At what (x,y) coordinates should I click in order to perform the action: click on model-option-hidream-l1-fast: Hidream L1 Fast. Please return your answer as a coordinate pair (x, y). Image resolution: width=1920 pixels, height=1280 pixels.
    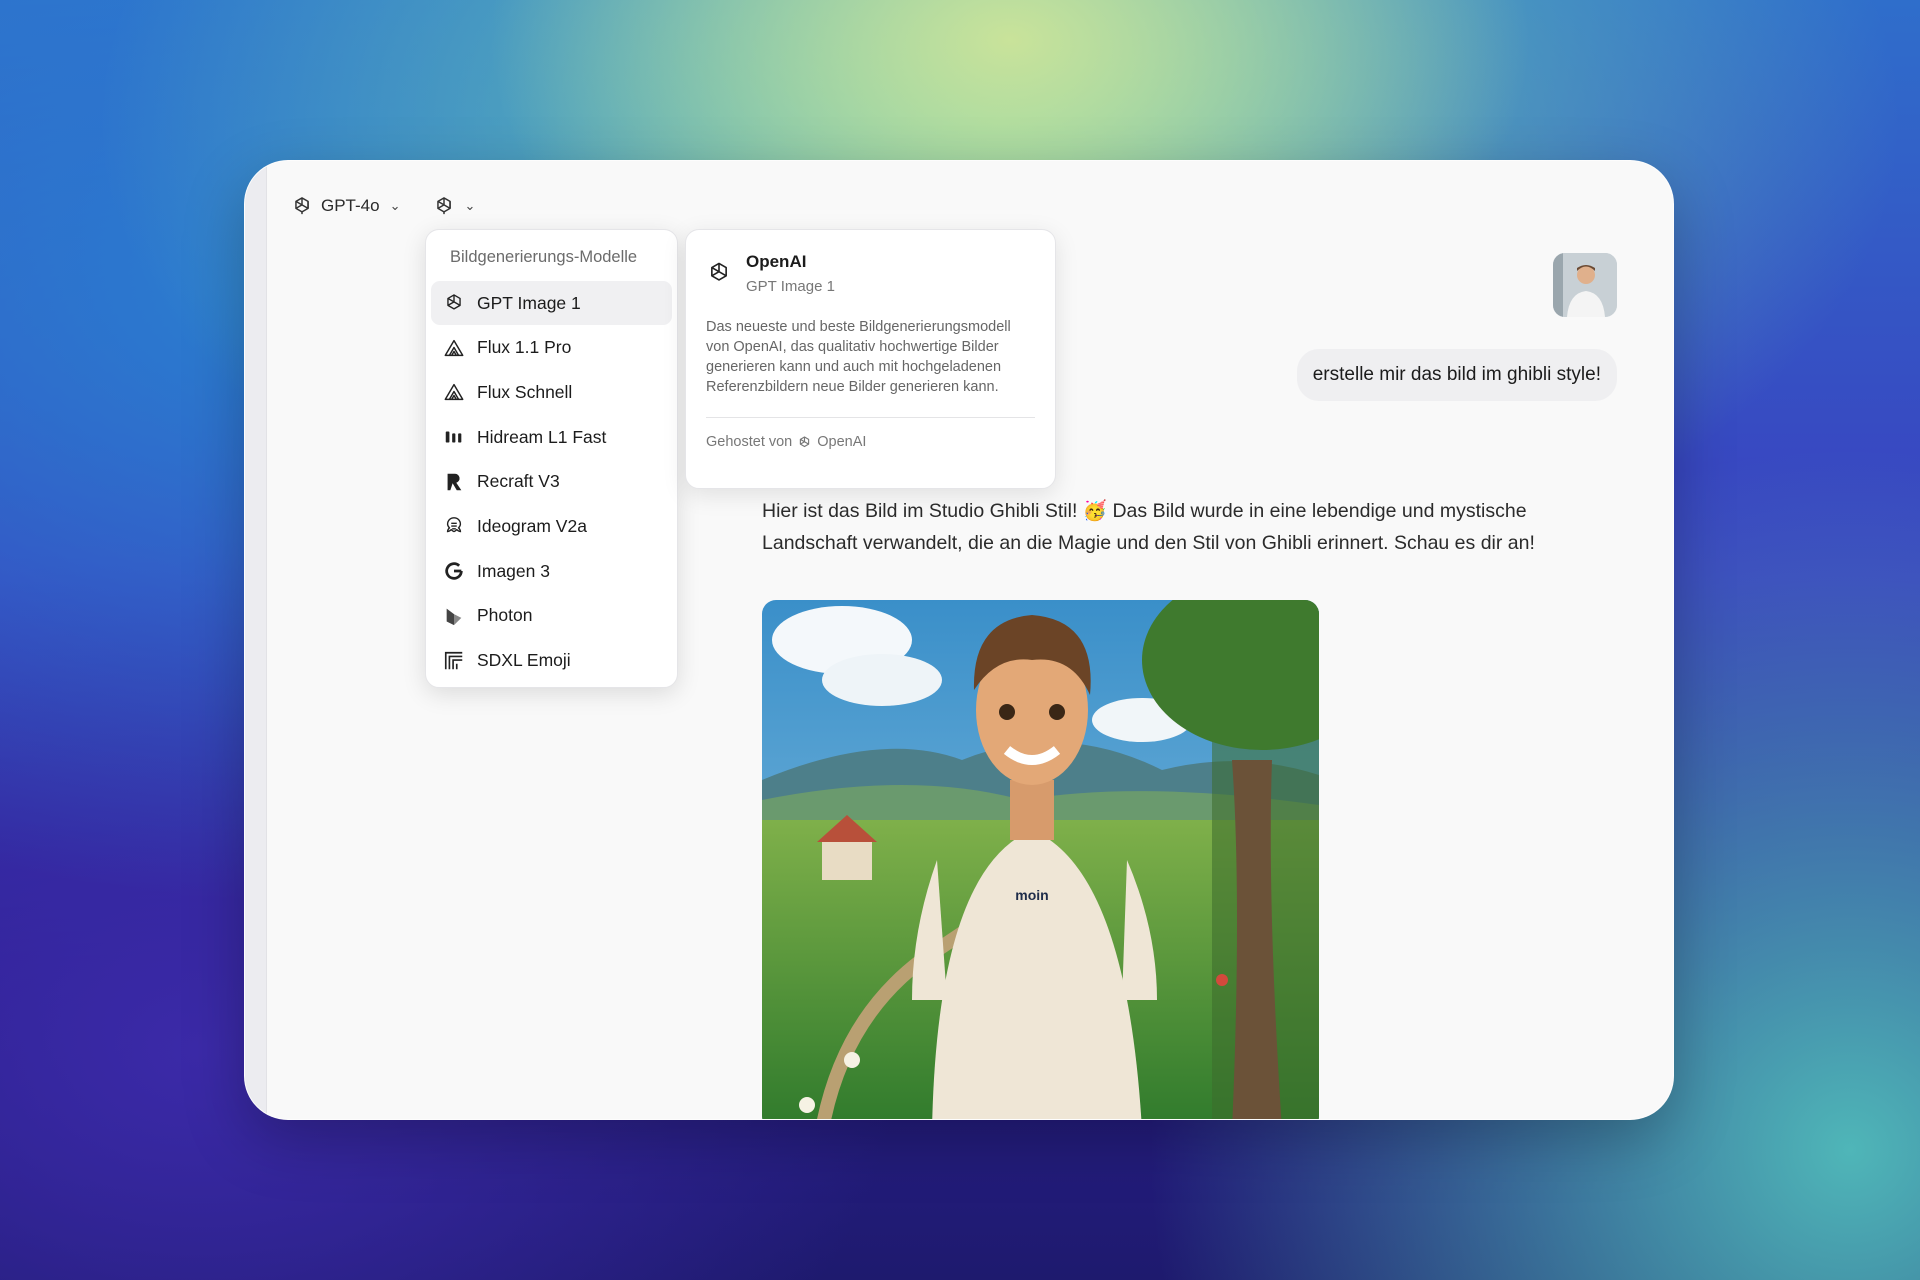
    Looking at the image, I should click on (551, 437).